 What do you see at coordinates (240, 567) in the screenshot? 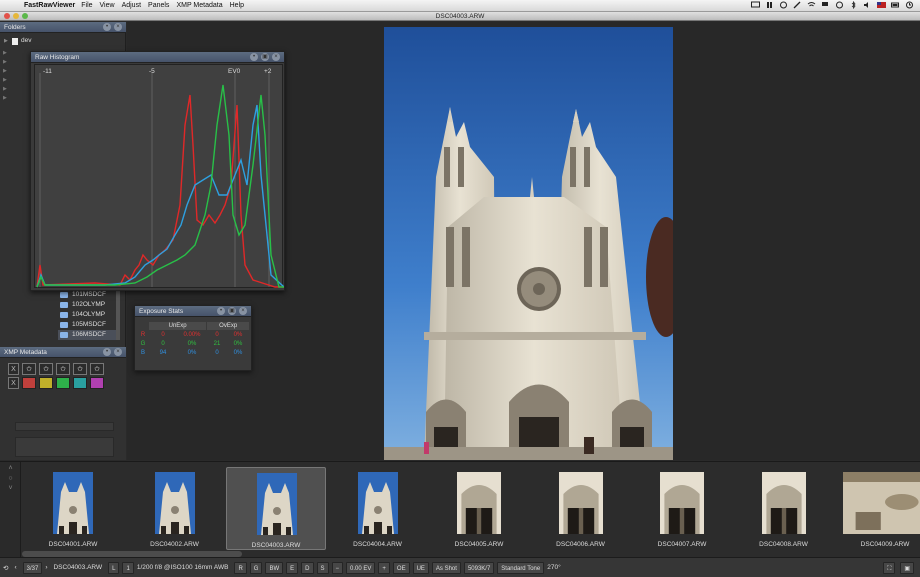
I see `red-channel-button: R` at bounding box center [240, 567].